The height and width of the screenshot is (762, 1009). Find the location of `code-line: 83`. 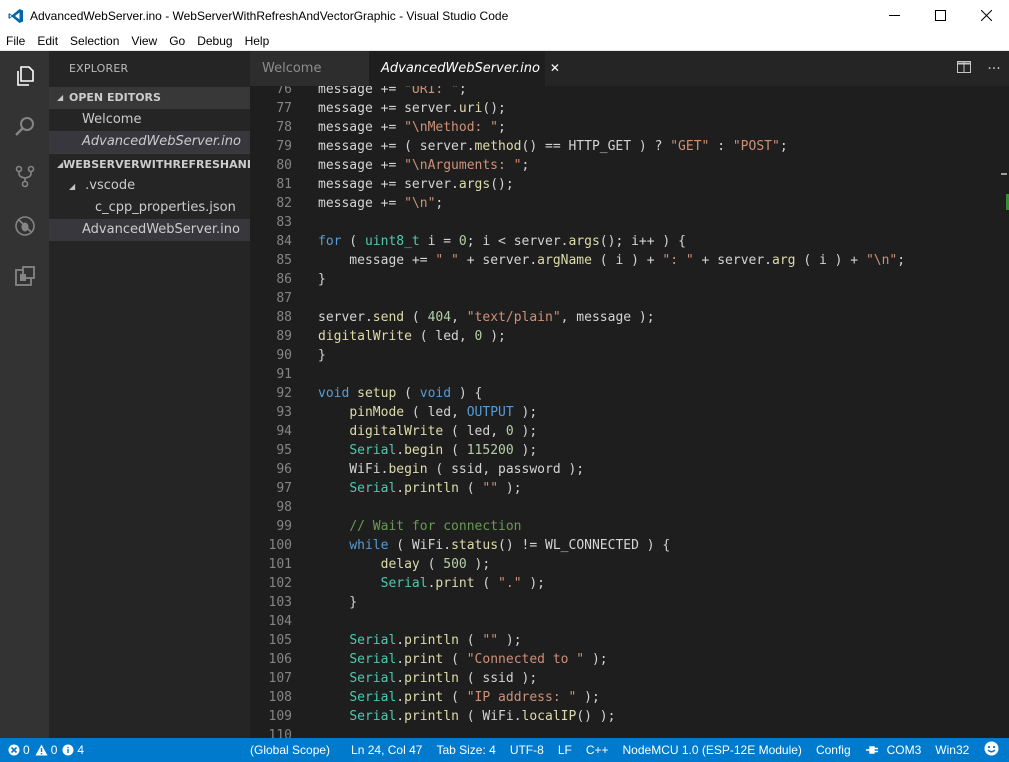

code-line: 83 is located at coordinates (284, 222).